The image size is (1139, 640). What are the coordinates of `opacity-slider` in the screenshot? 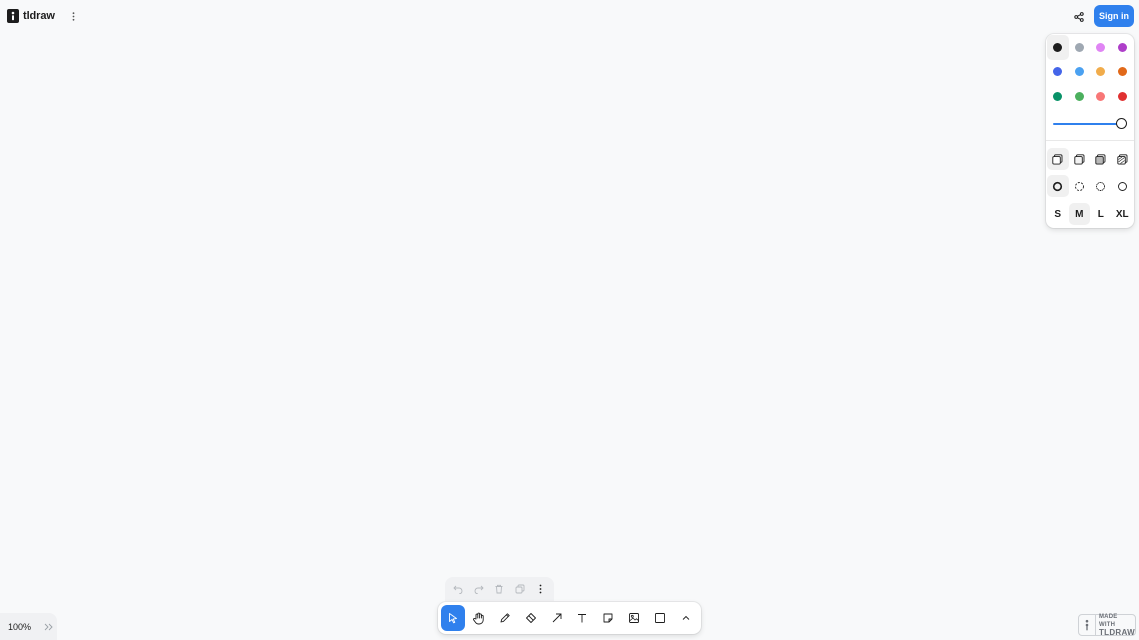 It's located at (1090, 124).